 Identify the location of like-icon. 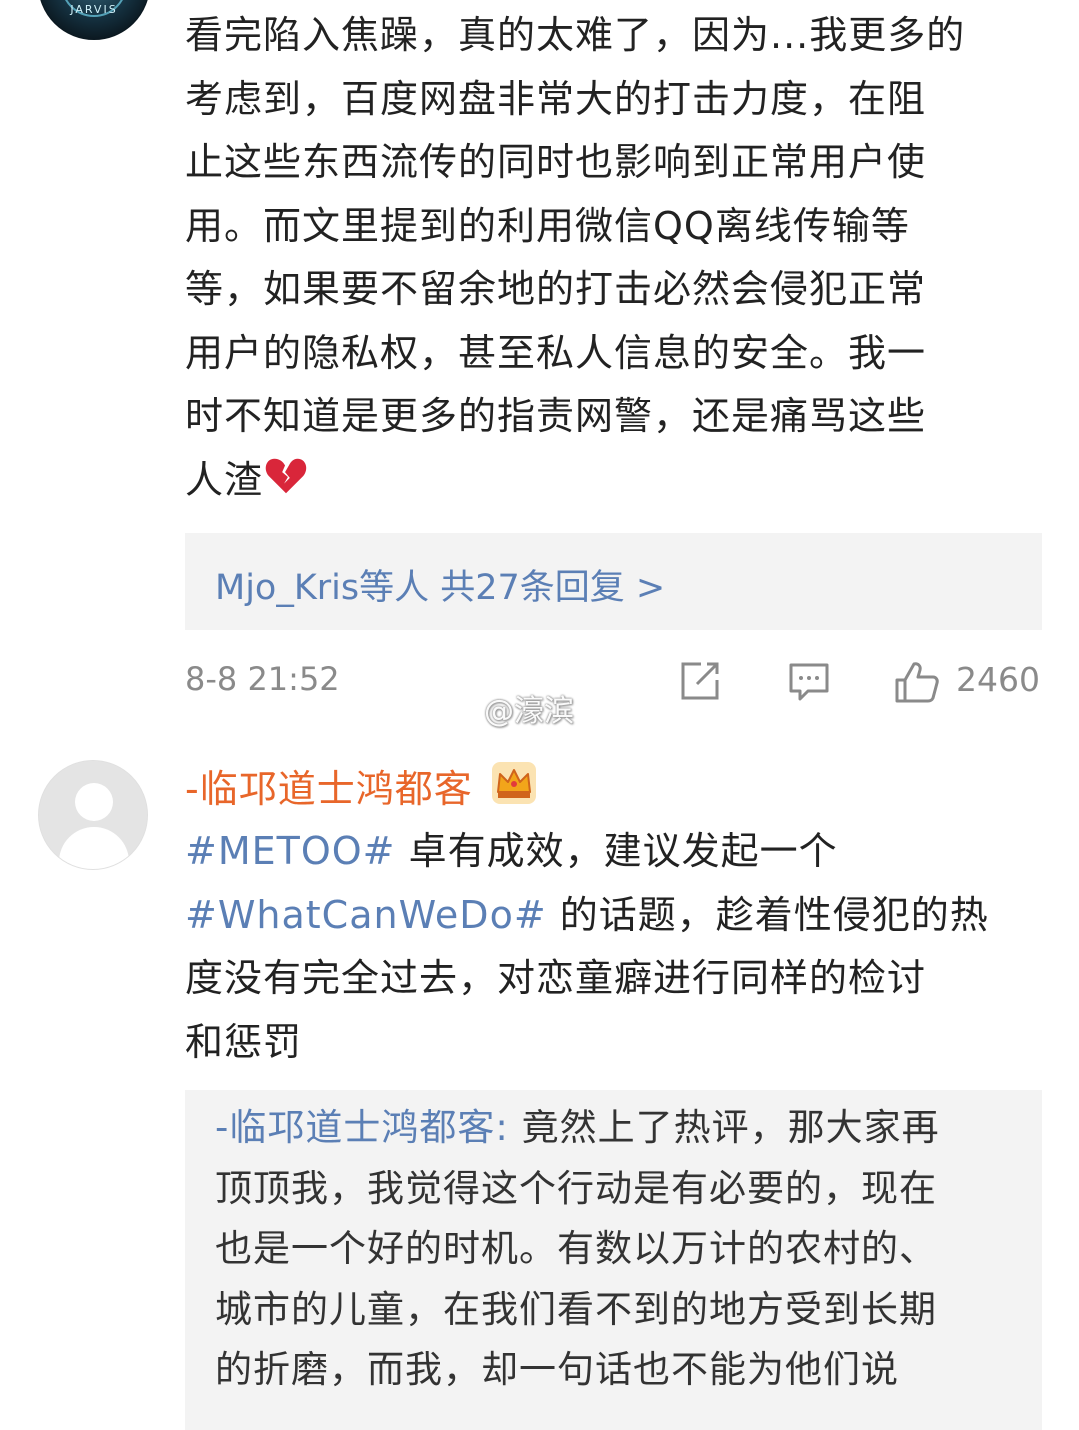
(917, 682).